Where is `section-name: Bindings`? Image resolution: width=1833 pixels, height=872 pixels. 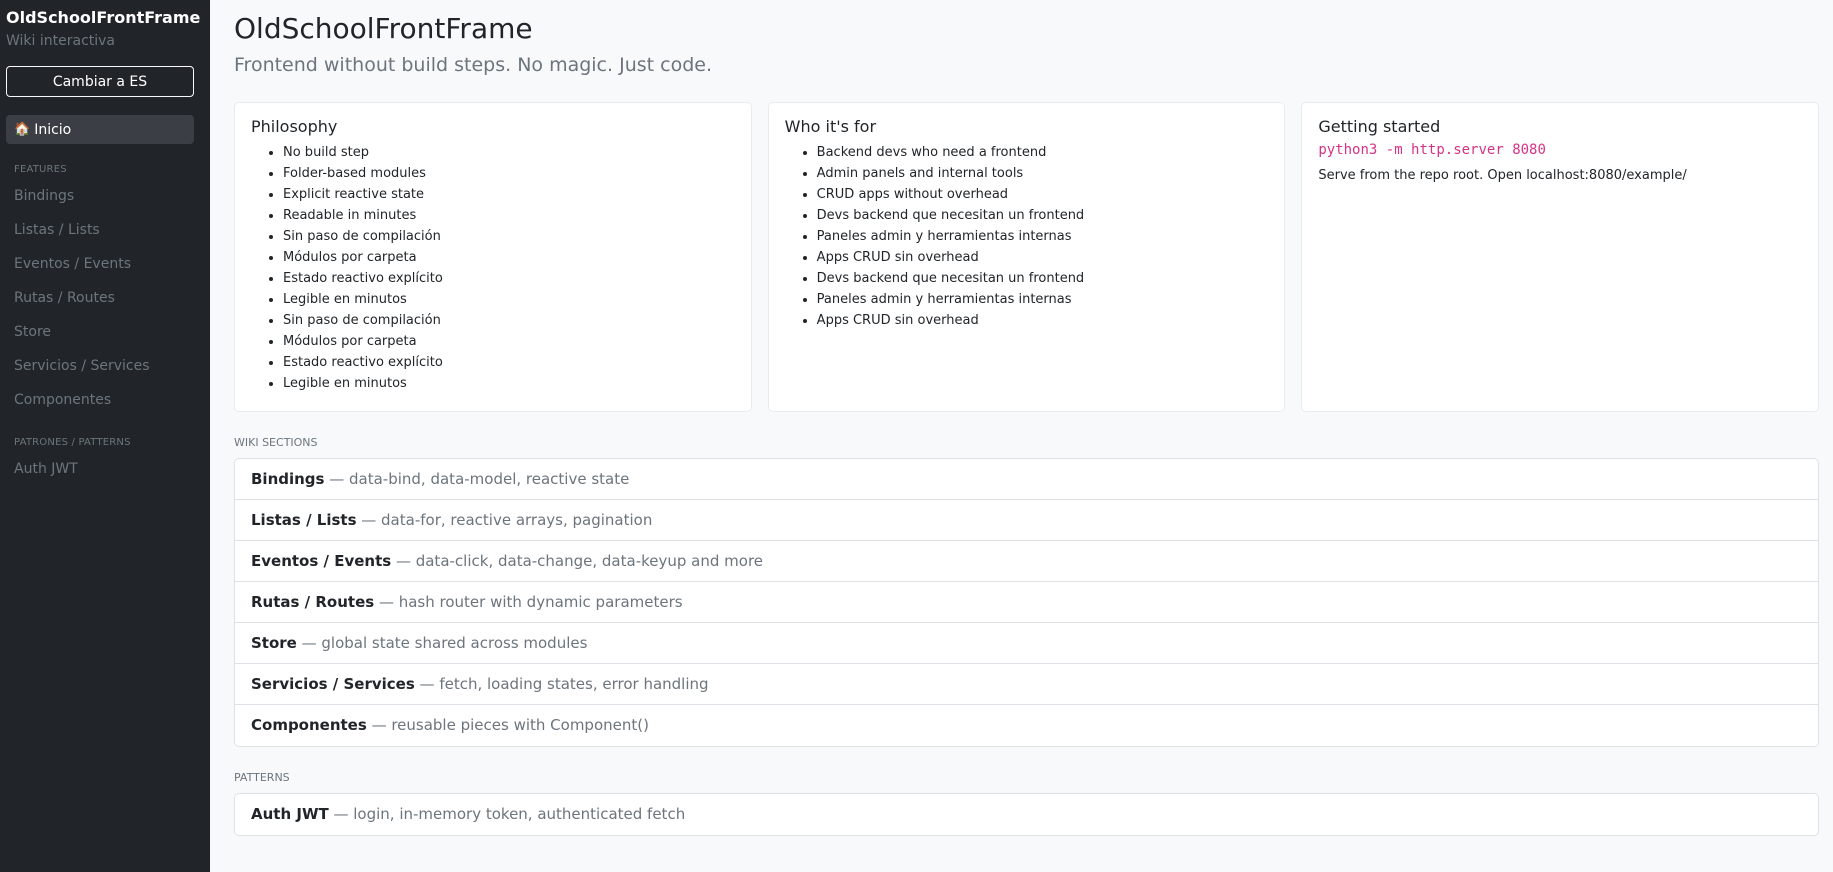 section-name: Bindings is located at coordinates (288, 479).